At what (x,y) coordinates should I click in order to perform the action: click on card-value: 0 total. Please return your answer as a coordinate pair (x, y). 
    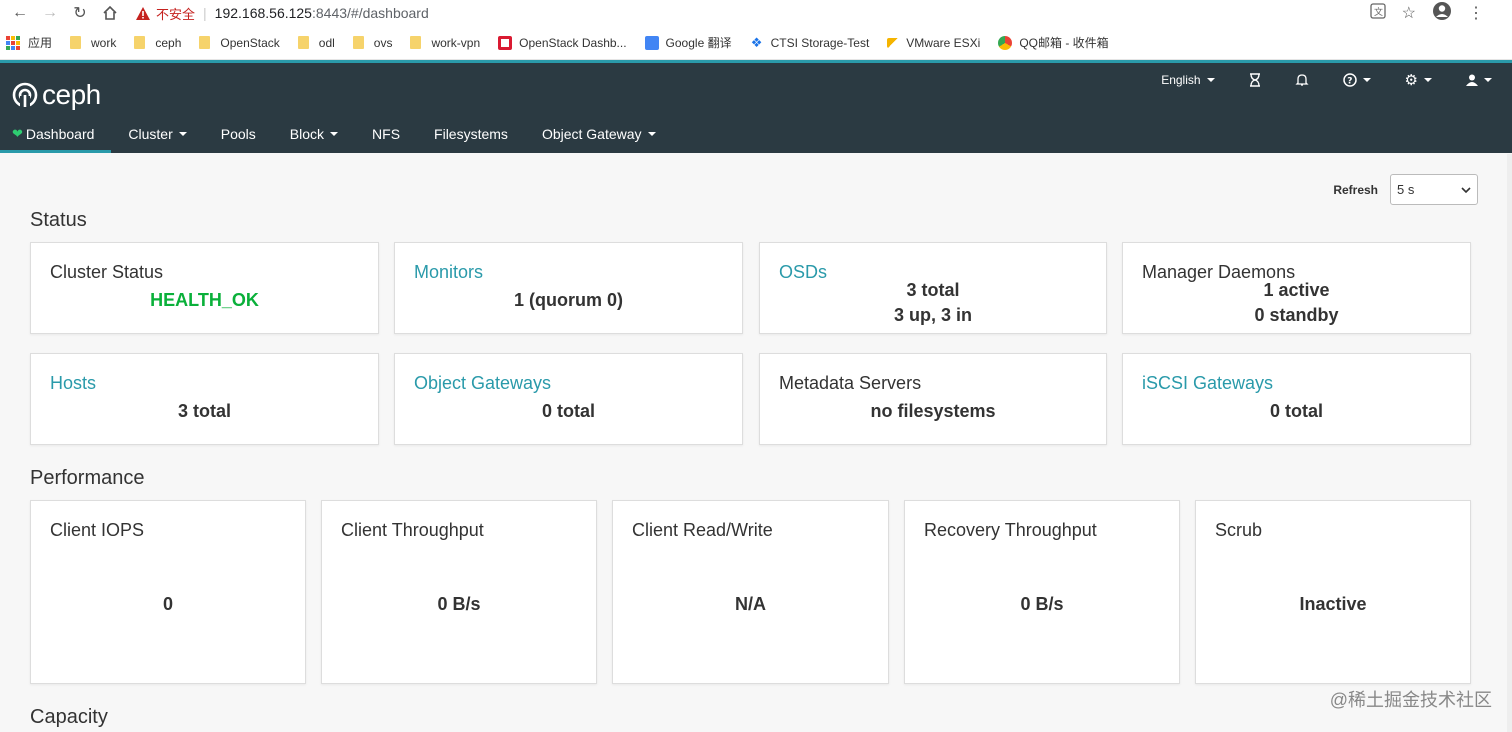
    Looking at the image, I should click on (568, 411).